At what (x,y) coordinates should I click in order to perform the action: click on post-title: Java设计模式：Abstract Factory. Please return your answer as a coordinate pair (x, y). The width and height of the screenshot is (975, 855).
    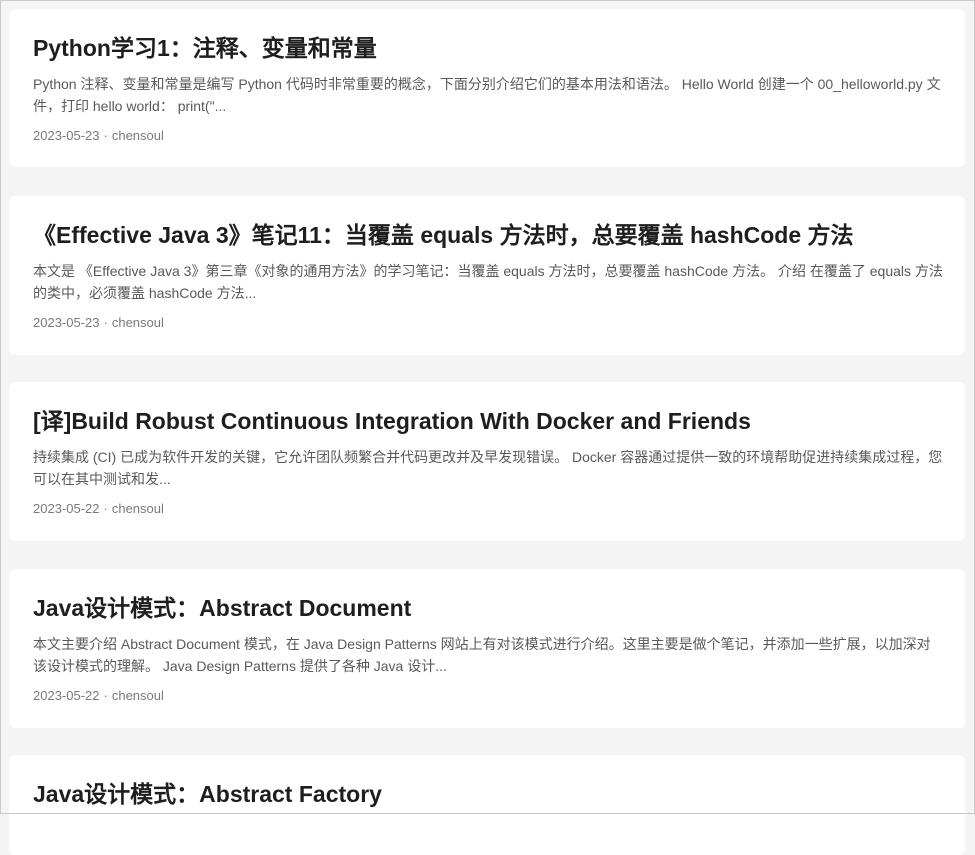
    Looking at the image, I should click on (487, 794).